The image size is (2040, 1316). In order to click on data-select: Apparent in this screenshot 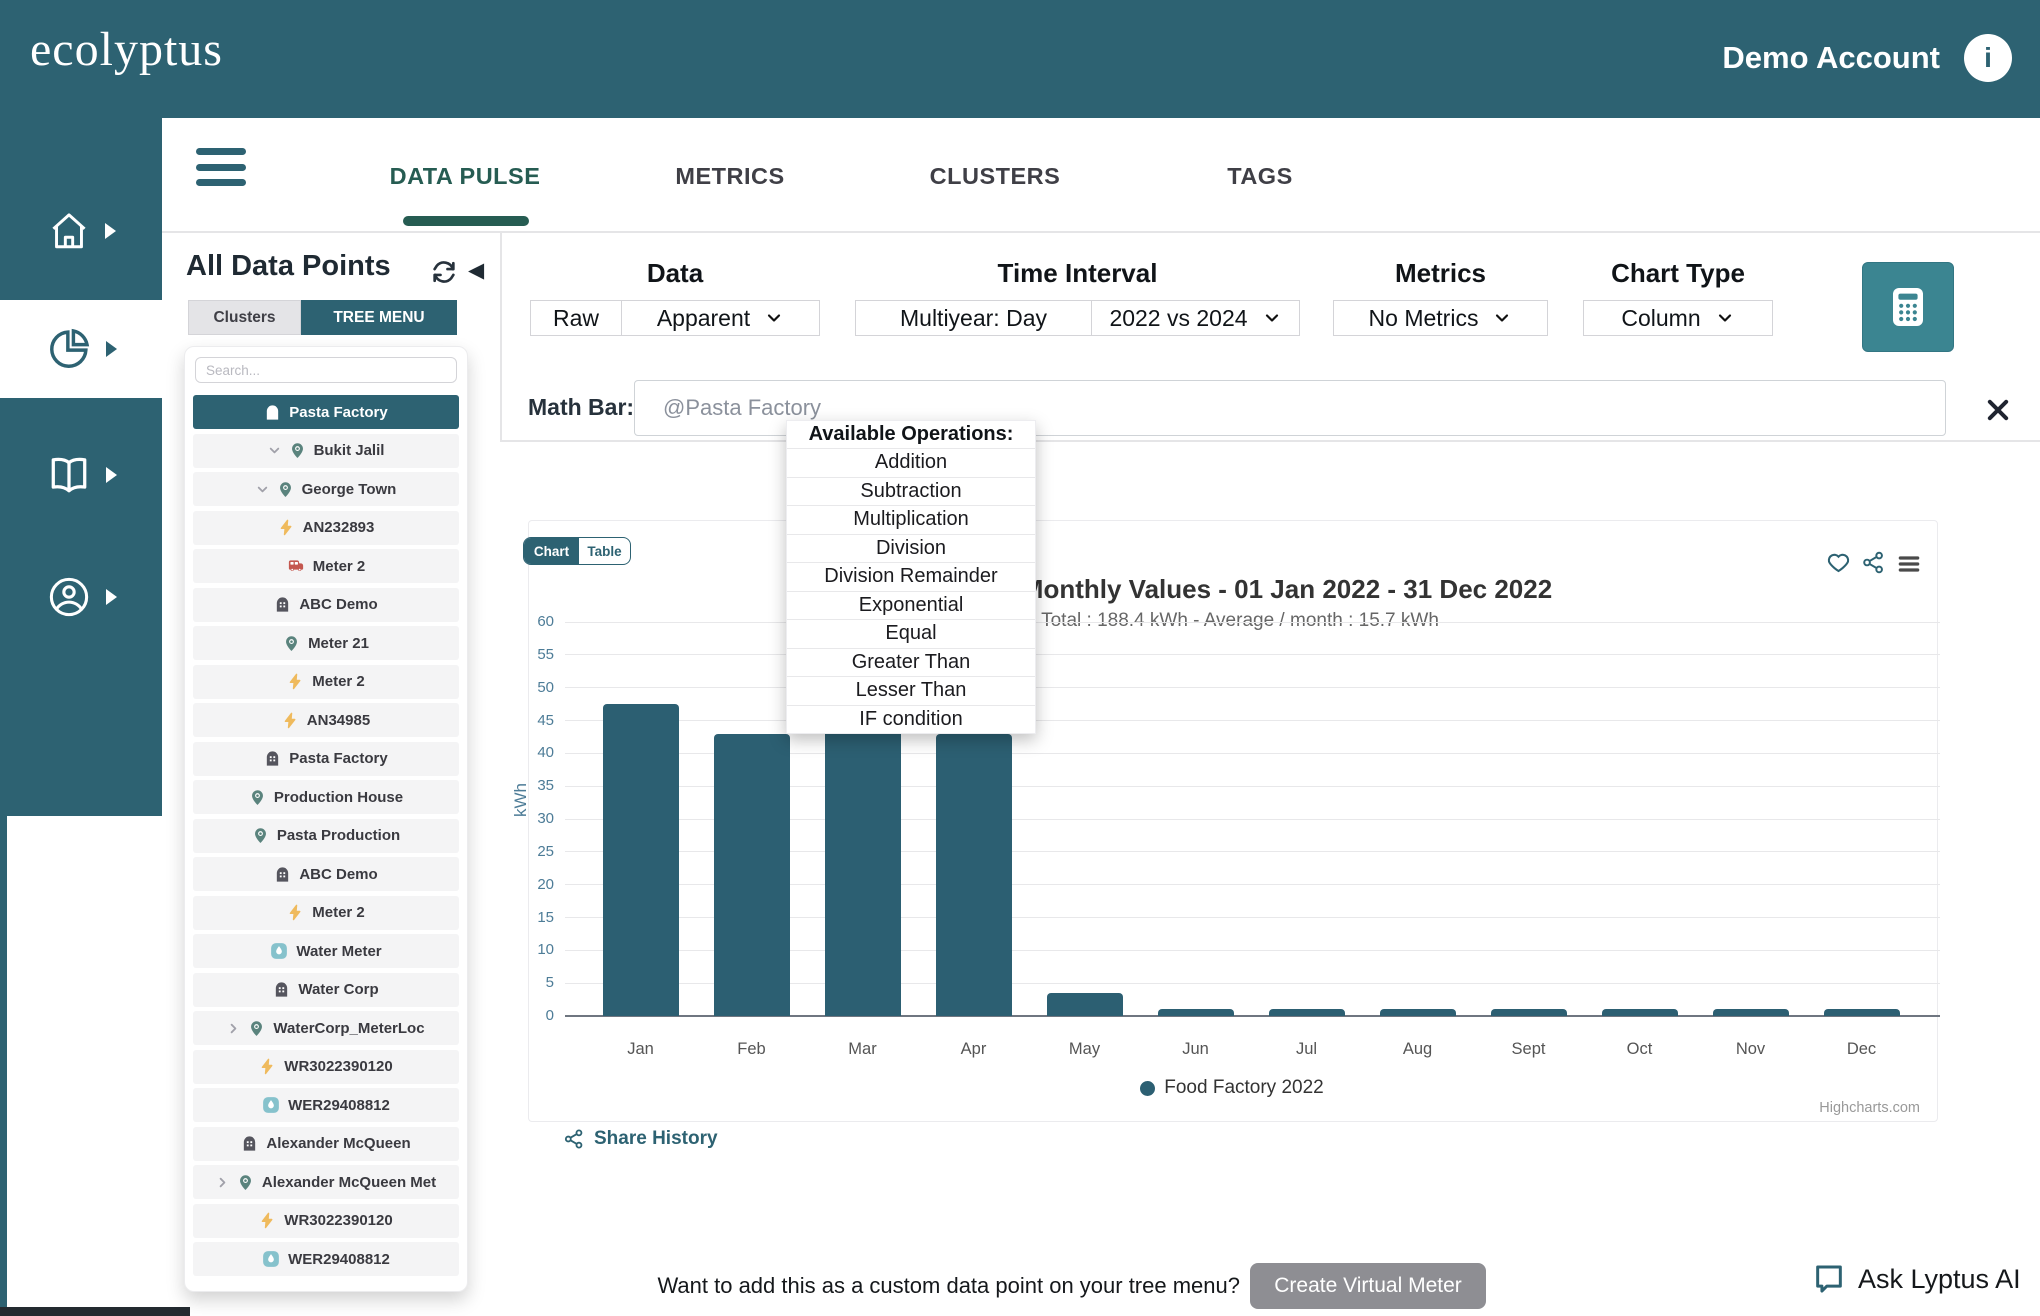, I will do `click(720, 318)`.